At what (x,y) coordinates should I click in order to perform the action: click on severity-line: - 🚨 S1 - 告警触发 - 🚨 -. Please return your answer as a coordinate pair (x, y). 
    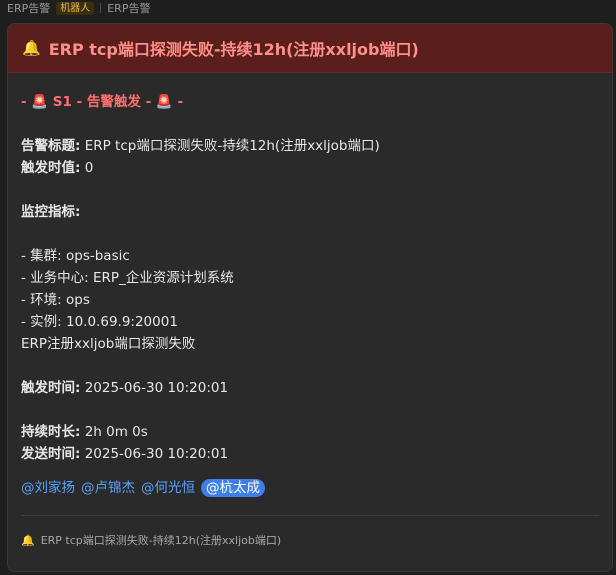
    Looking at the image, I should click on (102, 102).